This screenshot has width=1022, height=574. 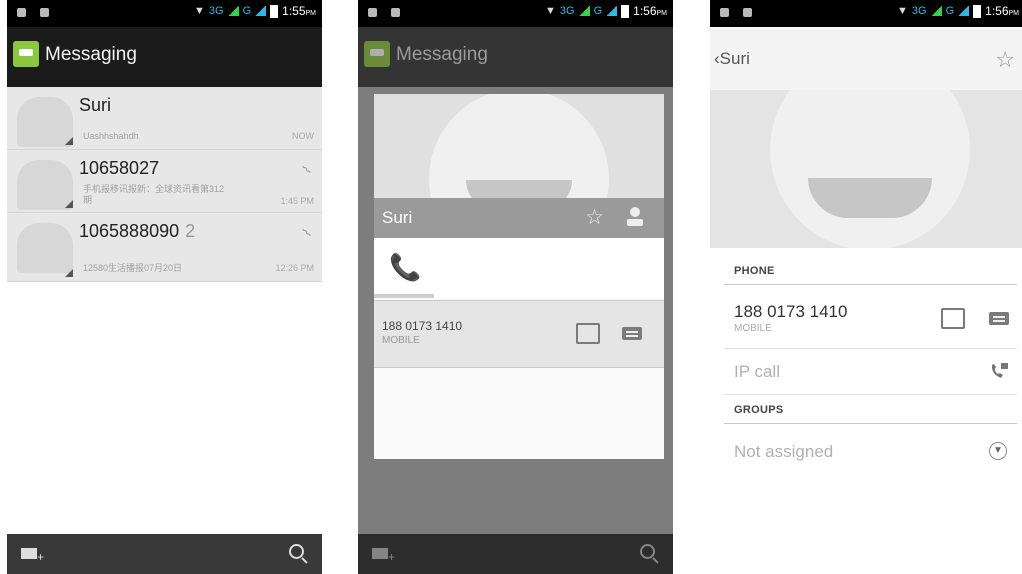 What do you see at coordinates (164, 247) in the screenshot?
I see `conversation-item: 1065888090 2 ⌇ 12580生活播报07月20日 12:26 PM` at bounding box center [164, 247].